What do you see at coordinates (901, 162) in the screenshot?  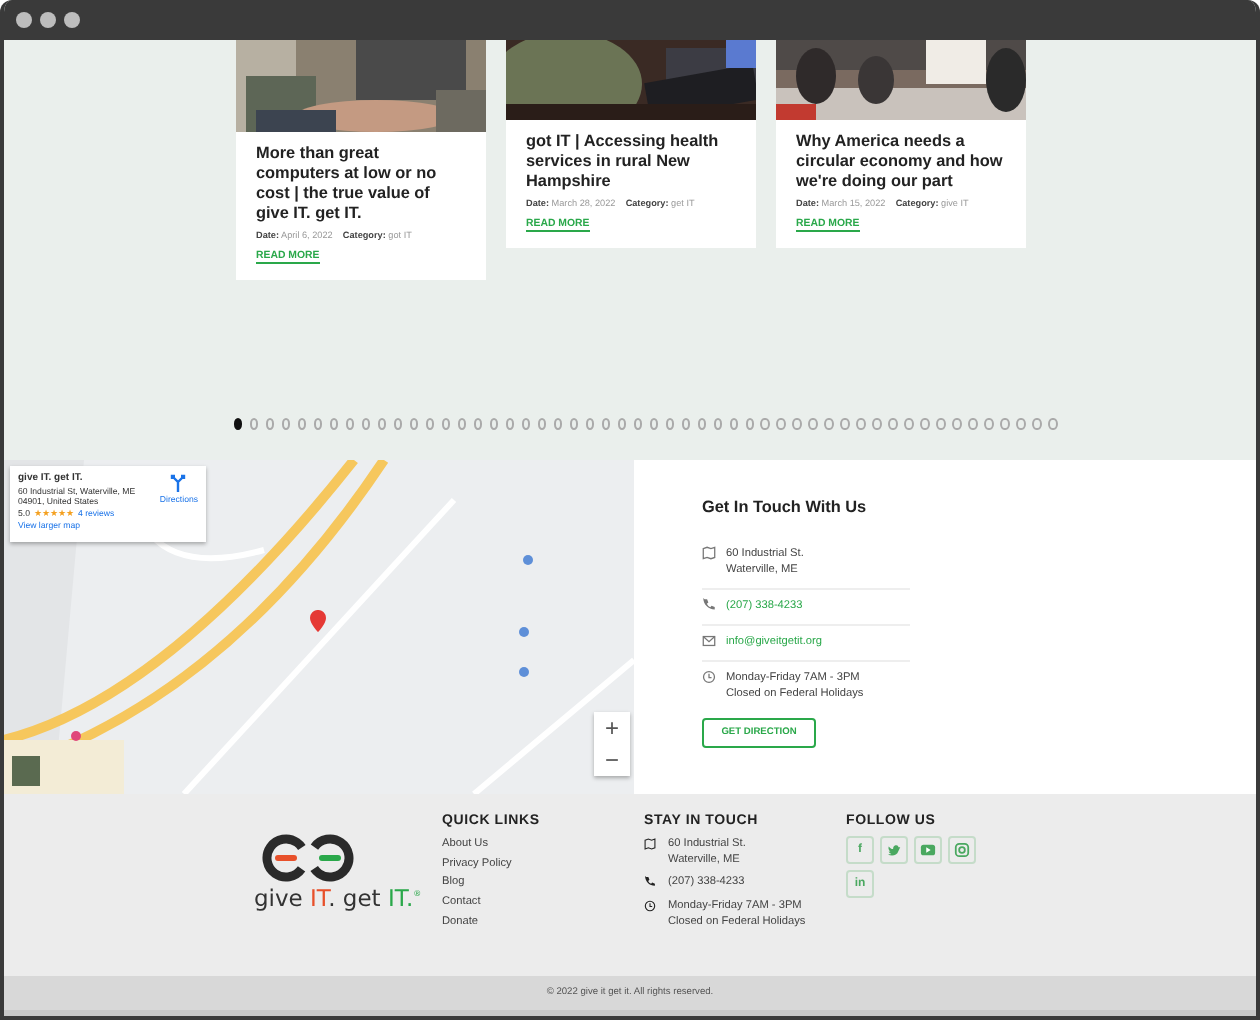 I see `post-title: Why America needs a circular economy and how we're doing our part` at bounding box center [901, 162].